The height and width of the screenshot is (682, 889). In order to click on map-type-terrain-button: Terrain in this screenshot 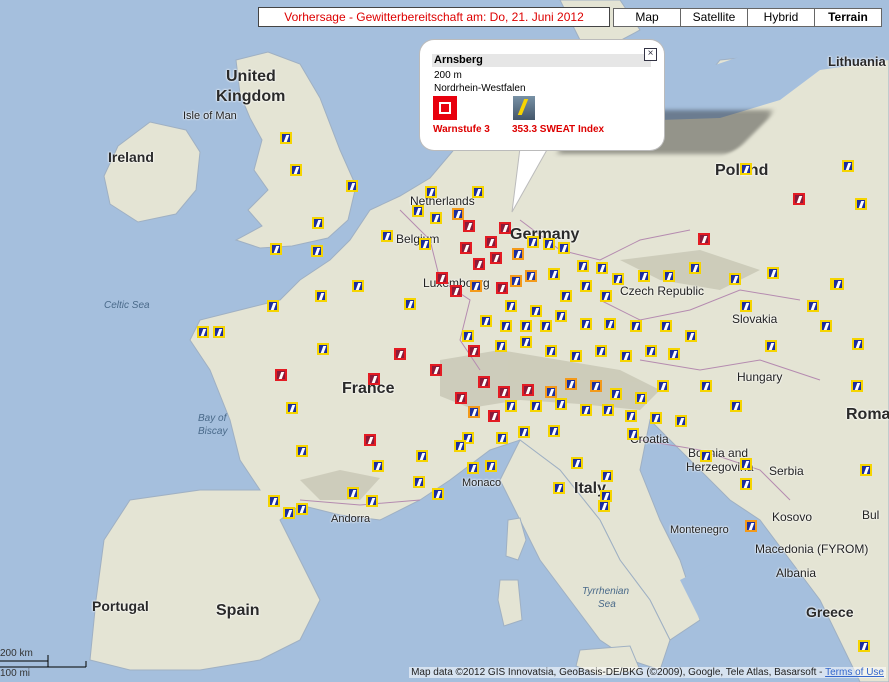, I will do `click(848, 17)`.